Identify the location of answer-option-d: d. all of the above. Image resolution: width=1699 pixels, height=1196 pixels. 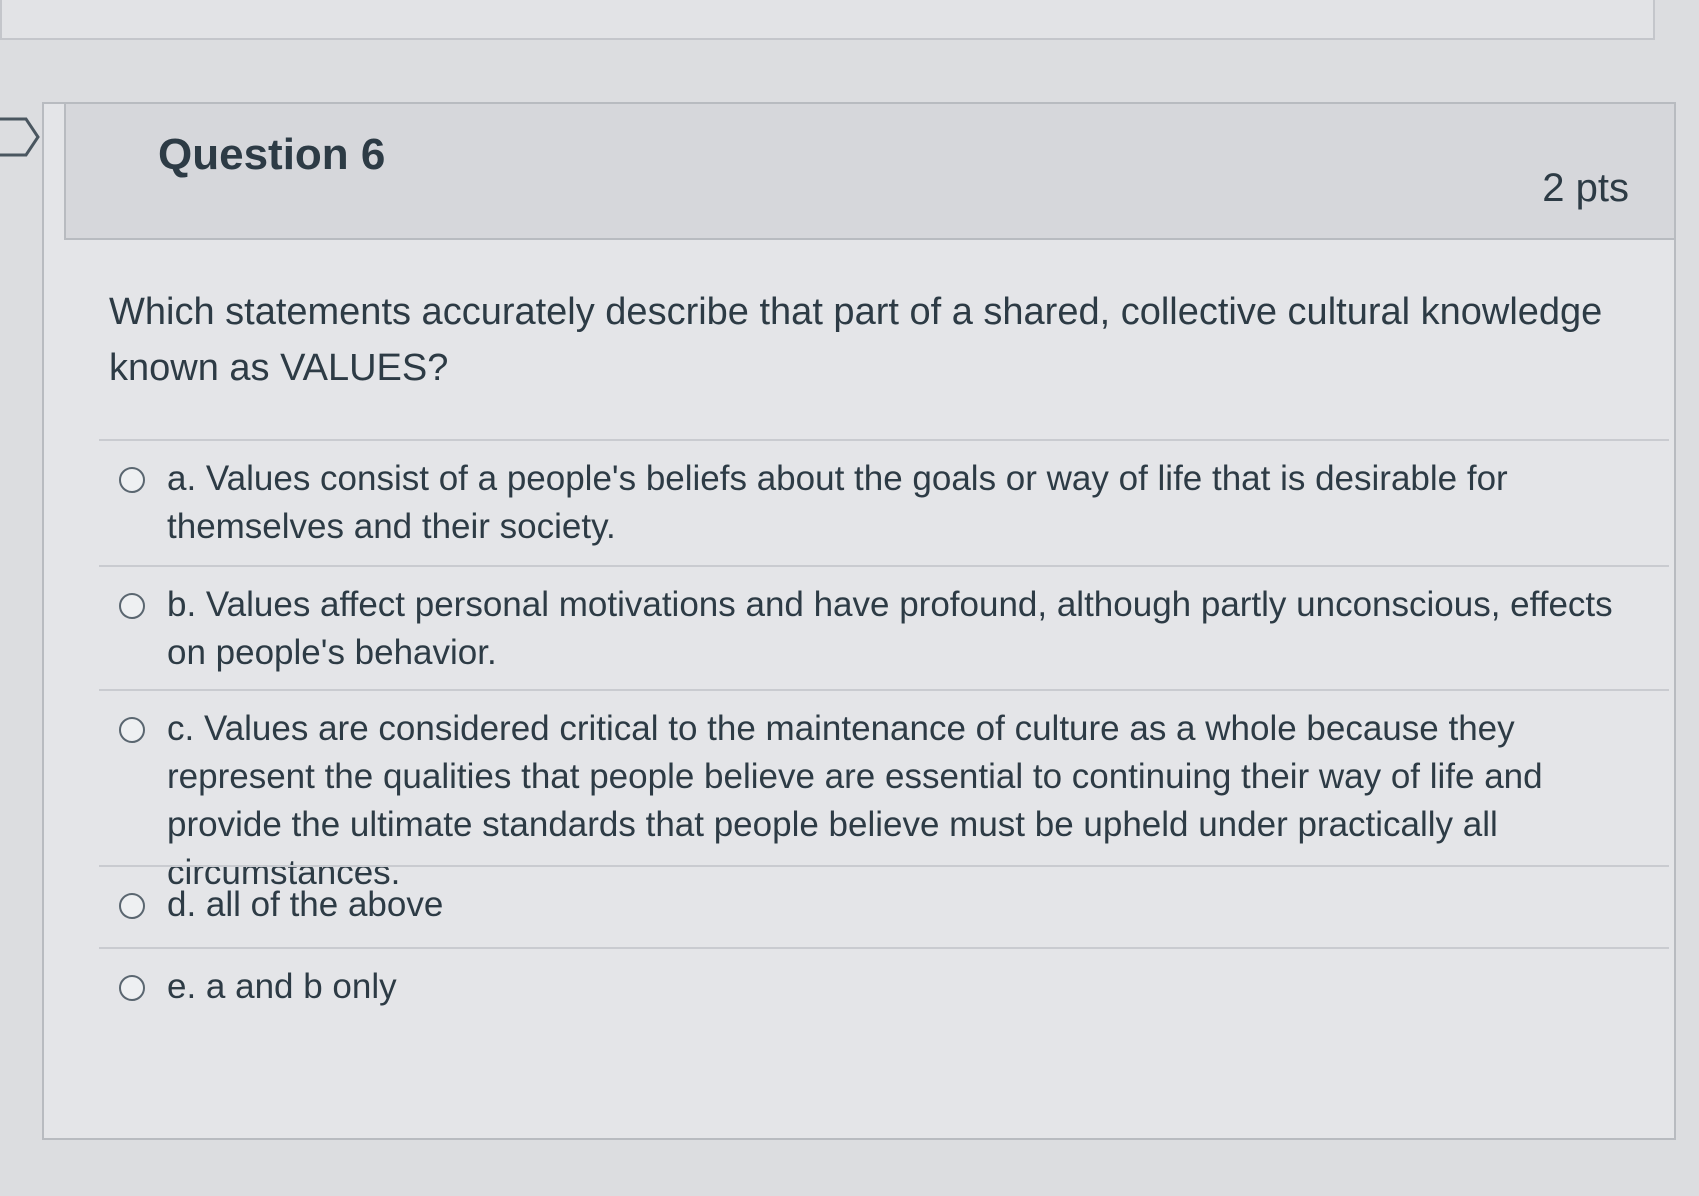
(884, 906).